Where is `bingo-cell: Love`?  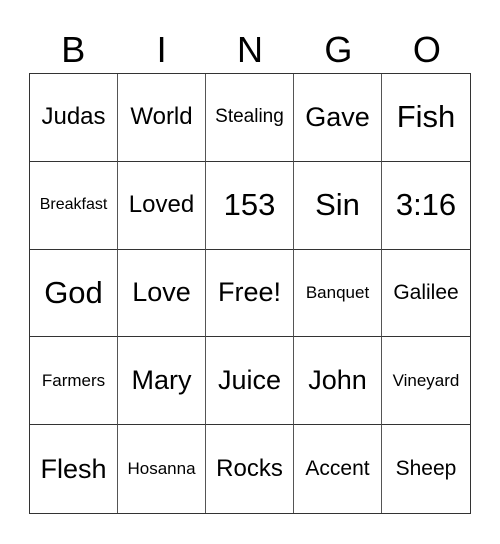
bingo-cell: Love is located at coordinates (162, 293).